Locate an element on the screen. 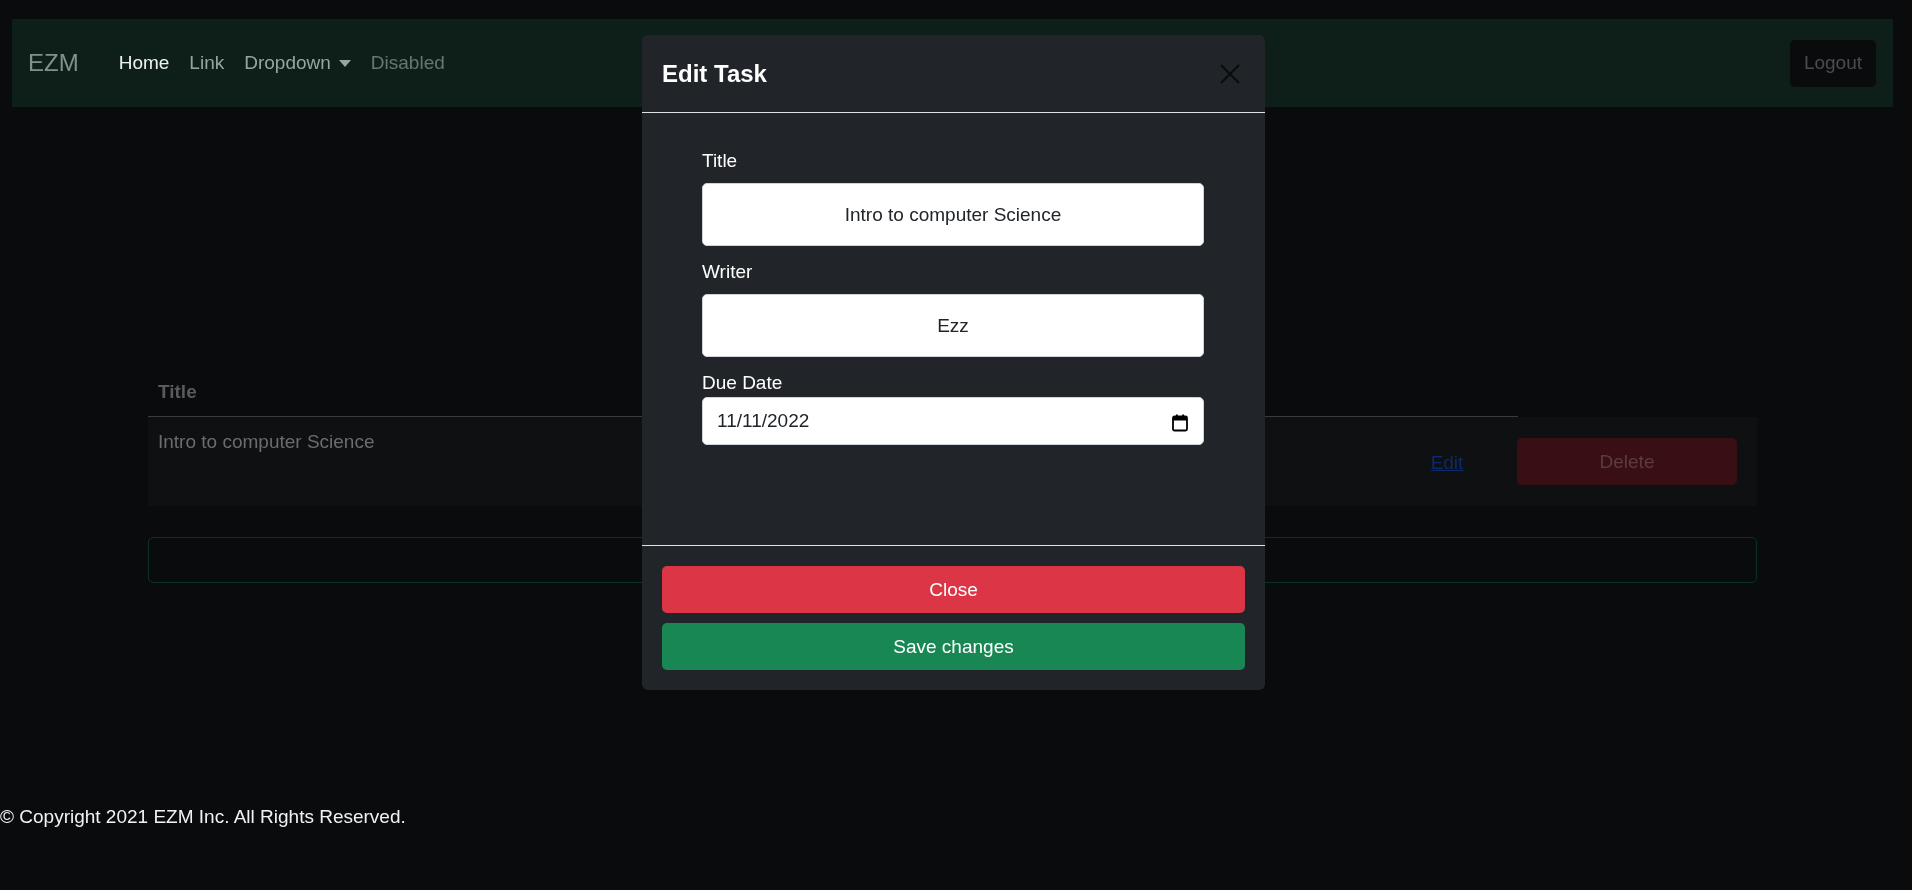 Image resolution: width=1912 pixels, height=890 pixels. close-button: Close is located at coordinates (953, 589).